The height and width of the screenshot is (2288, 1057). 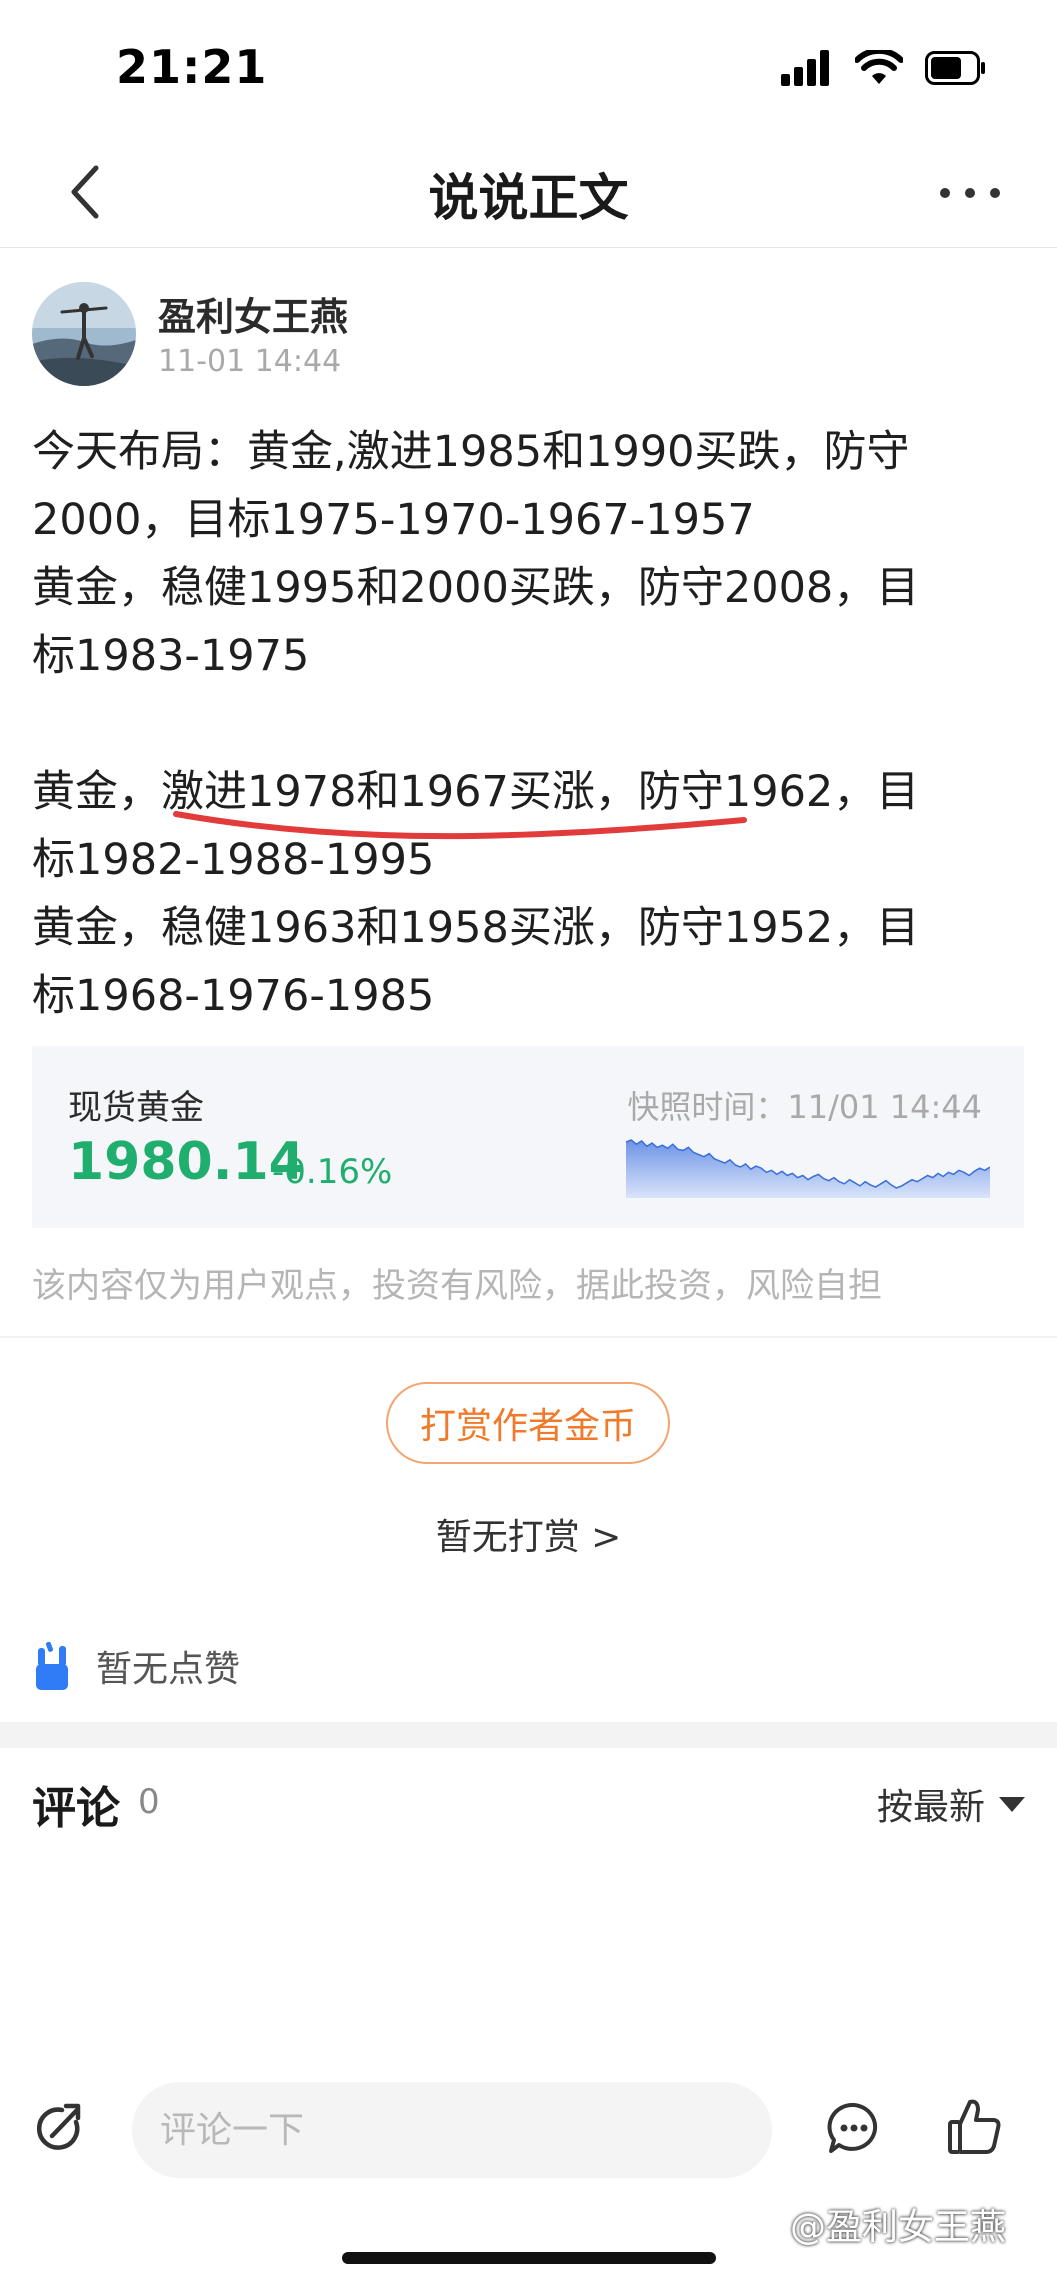 I want to click on quote-price: 1980.14, so click(x=186, y=1162).